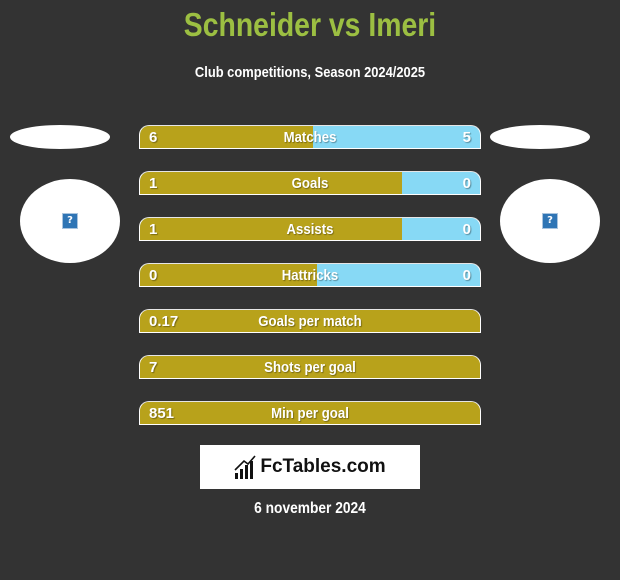  I want to click on page-subtitle: Club competitions, Season 2024/2025, so click(310, 72).